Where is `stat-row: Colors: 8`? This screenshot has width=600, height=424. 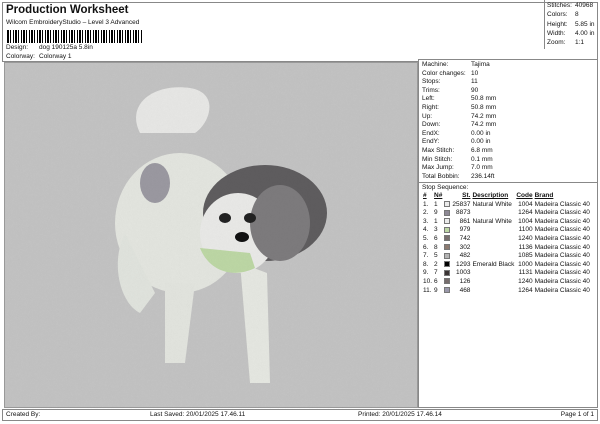
stat-row: Colors: 8 is located at coordinates (572, 14).